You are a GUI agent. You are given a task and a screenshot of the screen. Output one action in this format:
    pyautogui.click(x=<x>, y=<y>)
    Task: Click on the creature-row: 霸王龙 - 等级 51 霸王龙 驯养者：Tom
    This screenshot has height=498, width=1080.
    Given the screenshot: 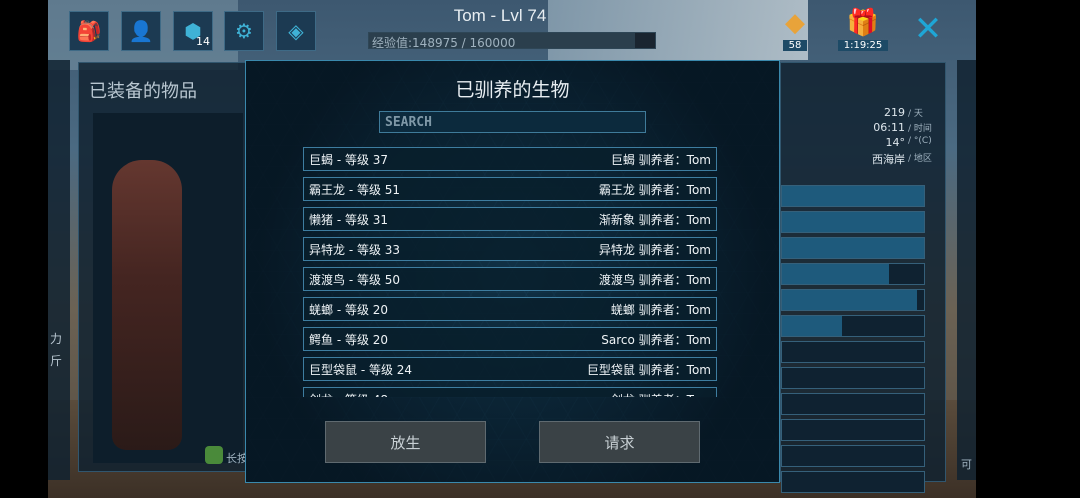 What is the action you would take?
    pyautogui.click(x=510, y=189)
    